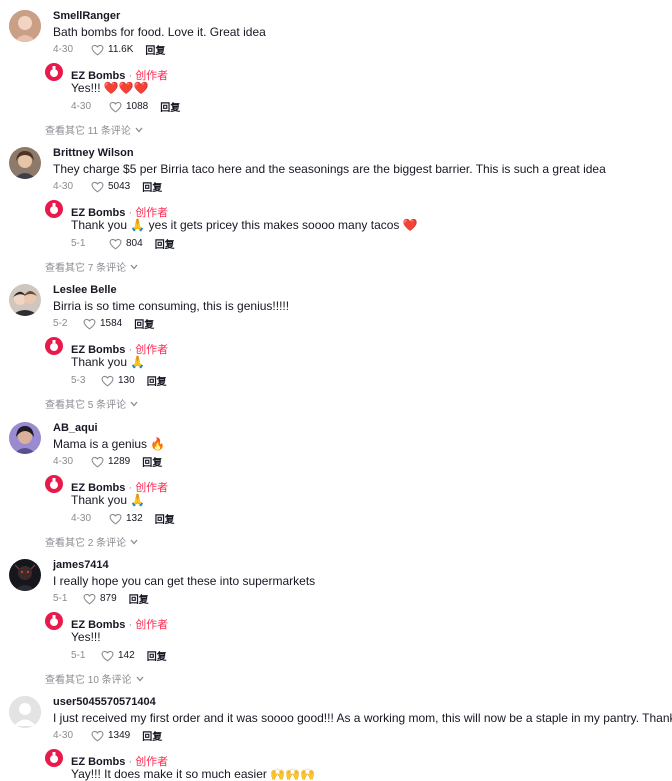  I want to click on reply-text: Yes!!!, so click(86, 637).